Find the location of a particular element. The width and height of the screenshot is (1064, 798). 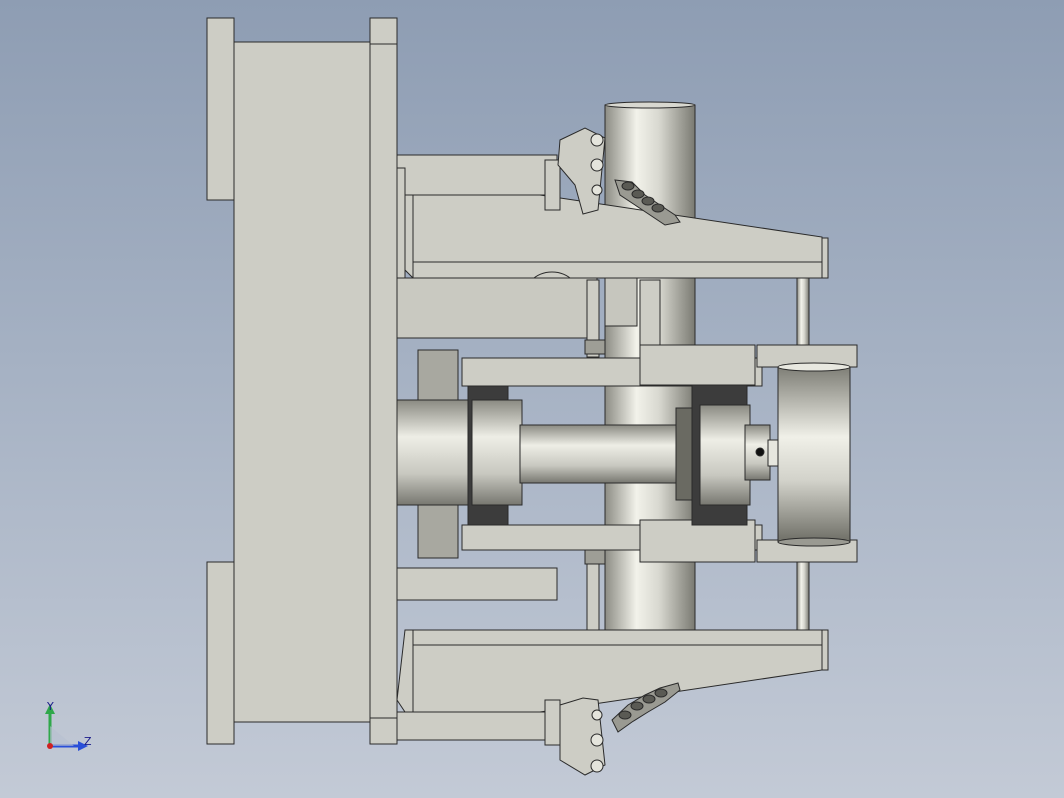

z-axis-label: Z is located at coordinates (88, 741).